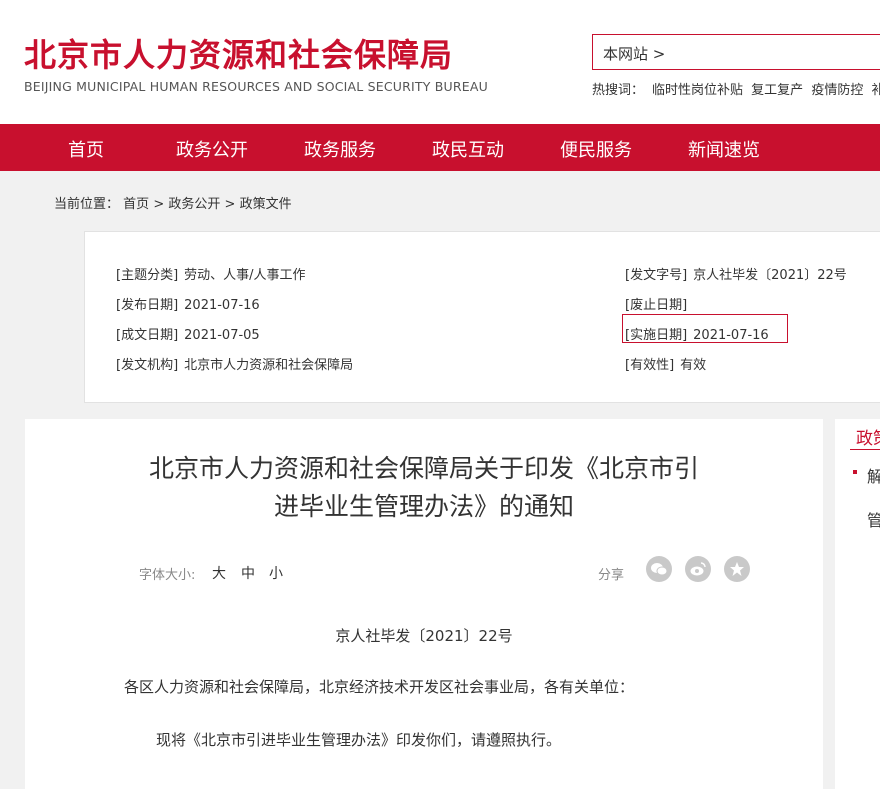  Describe the element at coordinates (656, 275) in the screenshot. I see `meta-docno-key: [发文字号]` at that location.